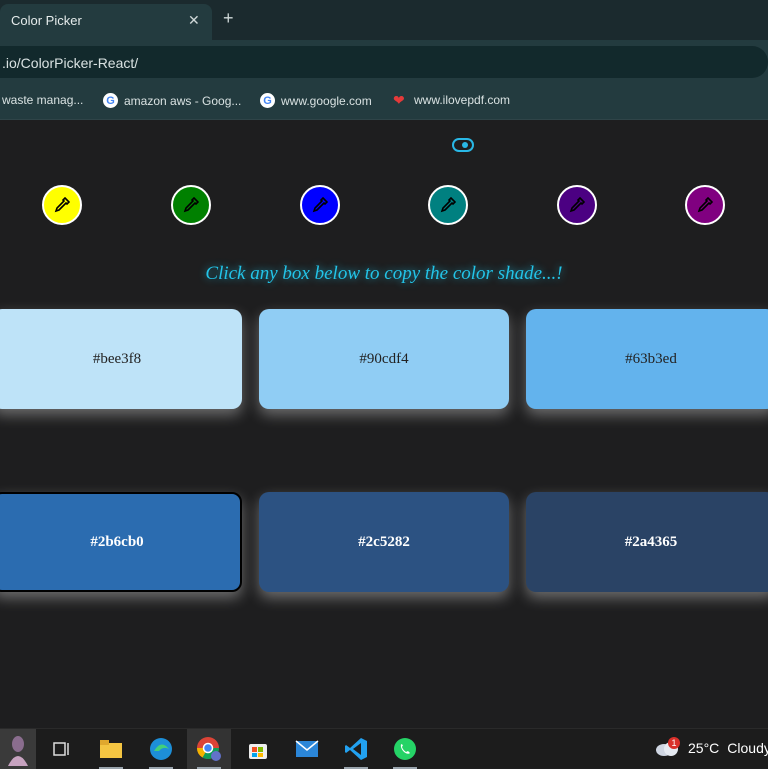 Image resolution: width=768 pixels, height=769 pixels. What do you see at coordinates (62, 749) in the screenshot?
I see `task-view-icon` at bounding box center [62, 749].